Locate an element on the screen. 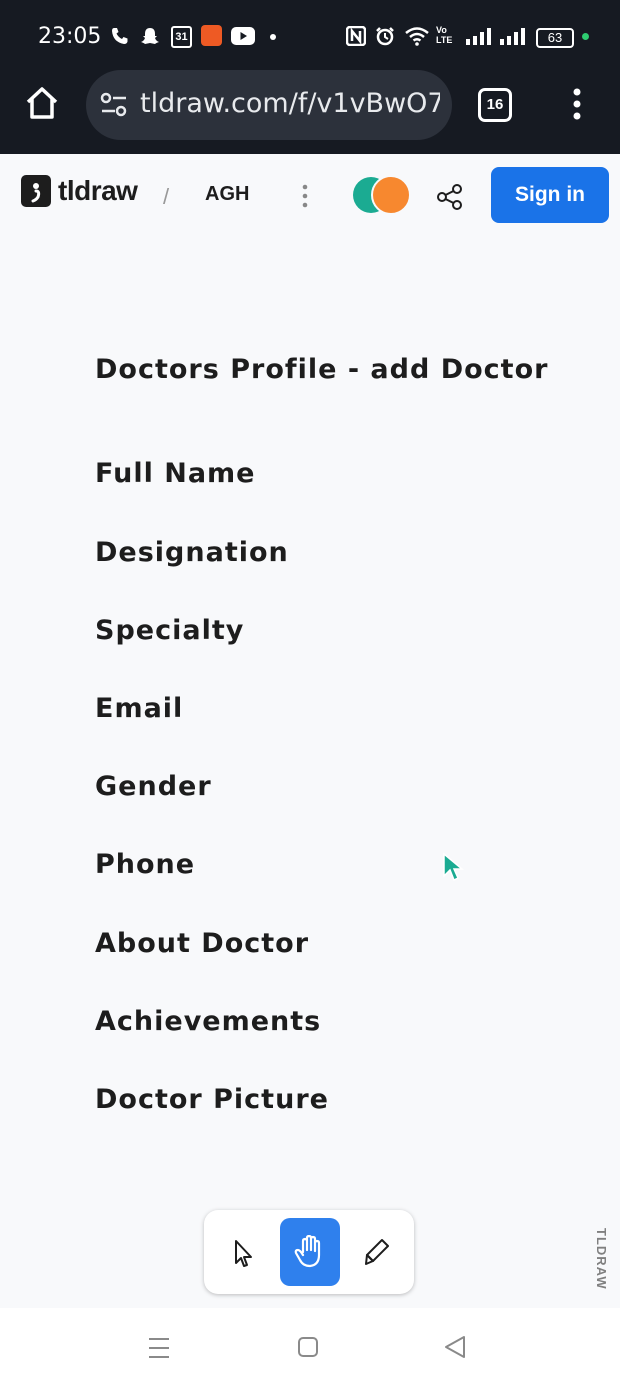 Image resolution: width=620 pixels, height=1386 pixels. nav-home-icon is located at coordinates (308, 1347).